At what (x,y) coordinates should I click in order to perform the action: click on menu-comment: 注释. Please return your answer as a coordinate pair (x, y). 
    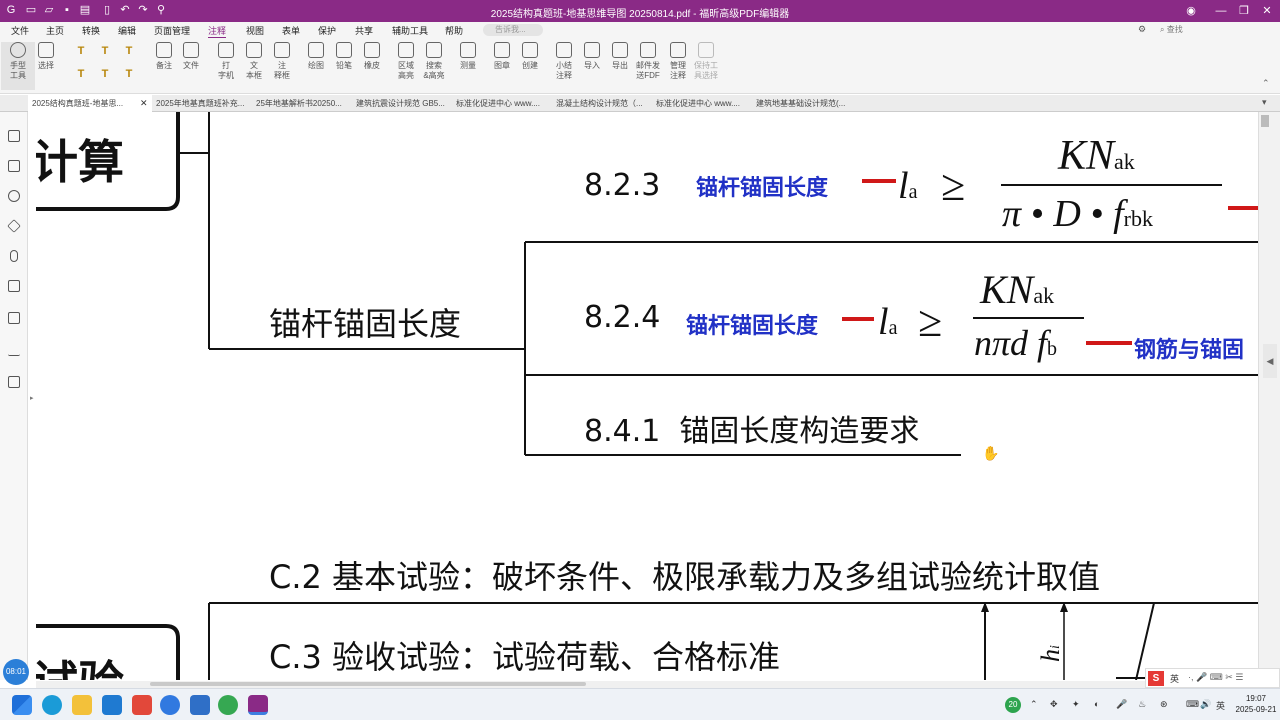
    Looking at the image, I should click on (217, 31).